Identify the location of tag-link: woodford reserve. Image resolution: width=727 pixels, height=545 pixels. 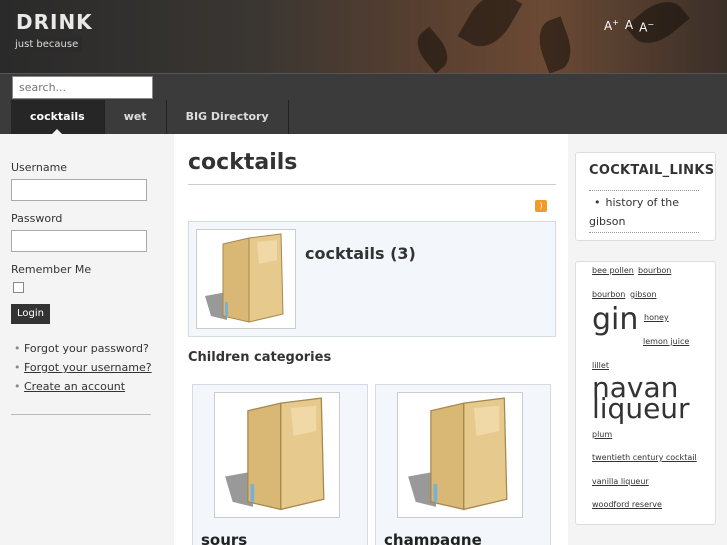
(627, 504).